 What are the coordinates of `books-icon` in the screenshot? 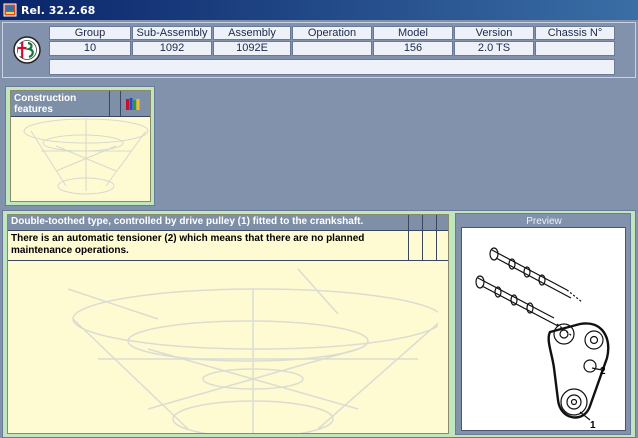 It's located at (133, 104).